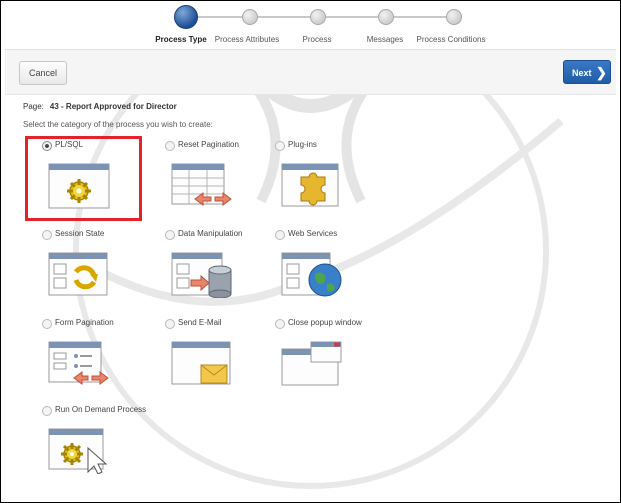  I want to click on option-form-pagination: Form Pagination, so click(97, 358).